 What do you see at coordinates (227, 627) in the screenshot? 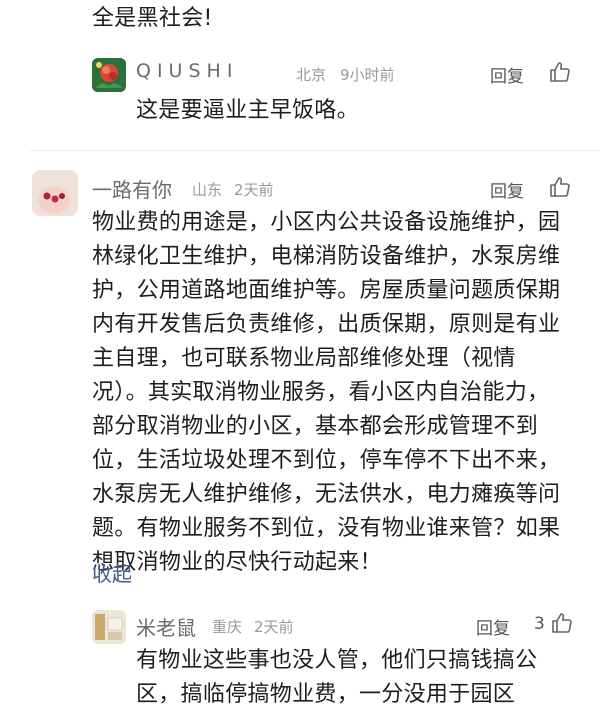
I see `location: 重庆` at bounding box center [227, 627].